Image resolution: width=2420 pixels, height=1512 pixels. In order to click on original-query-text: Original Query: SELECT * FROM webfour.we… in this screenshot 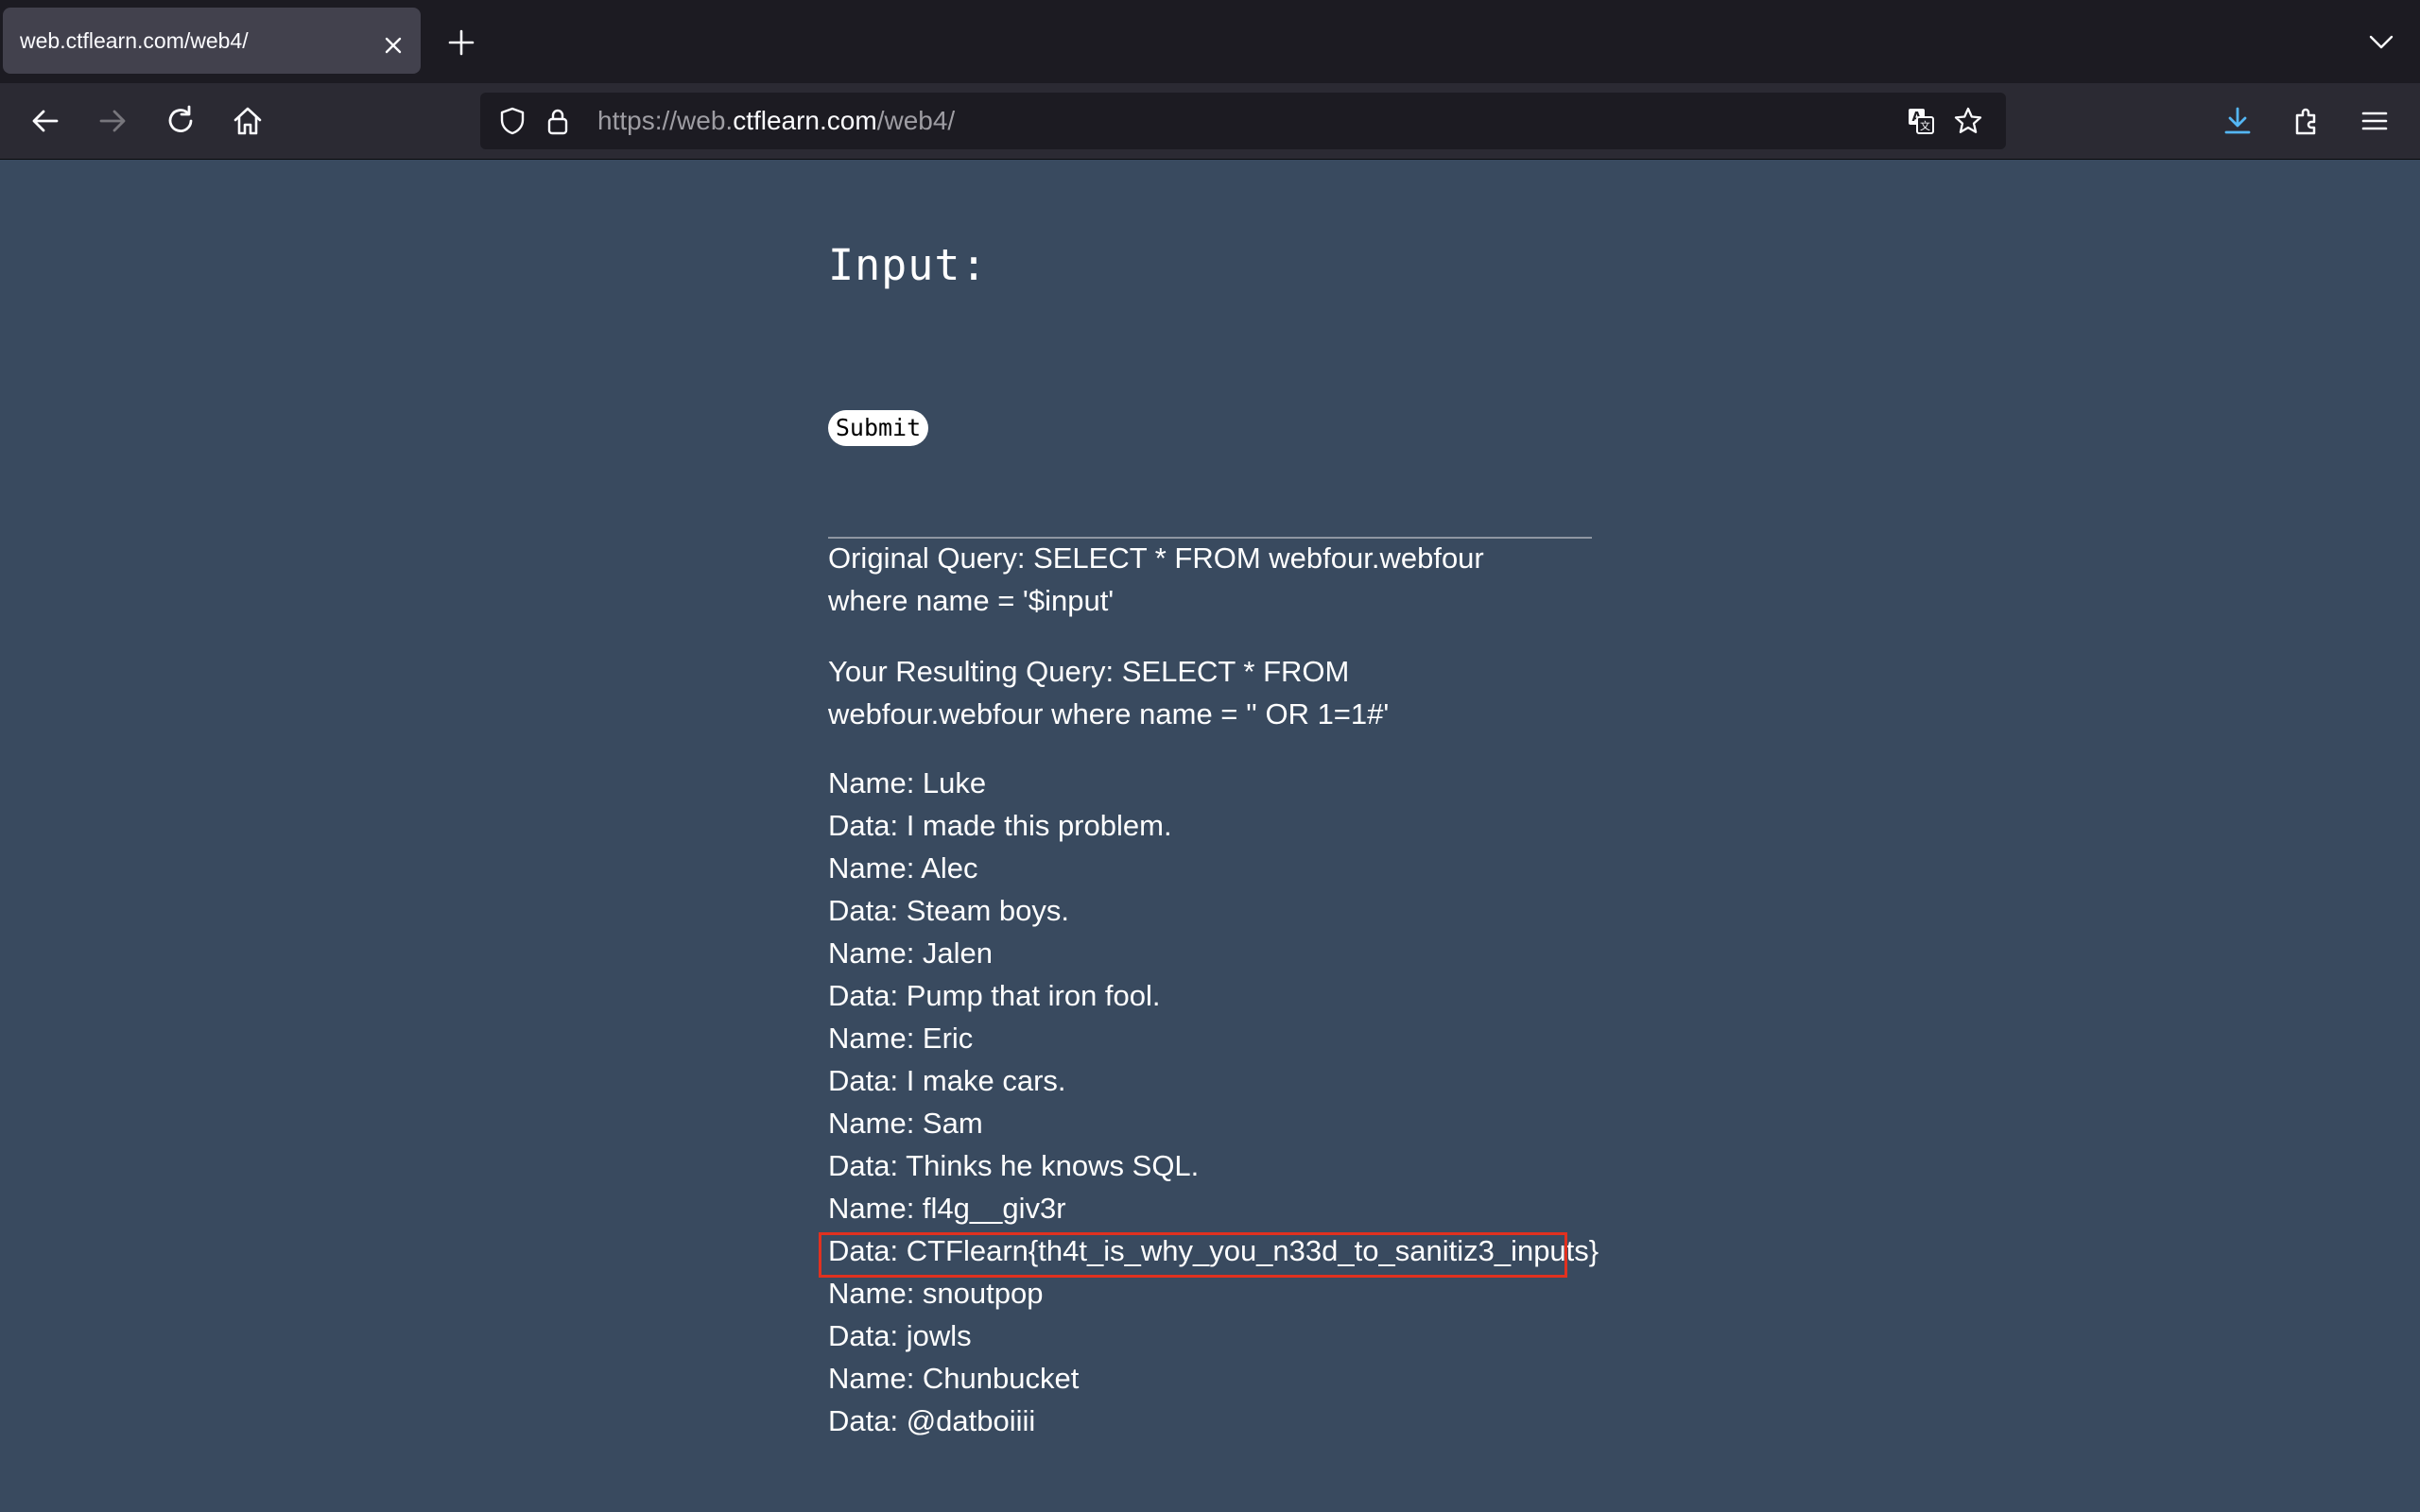, I will do `click(1156, 579)`.